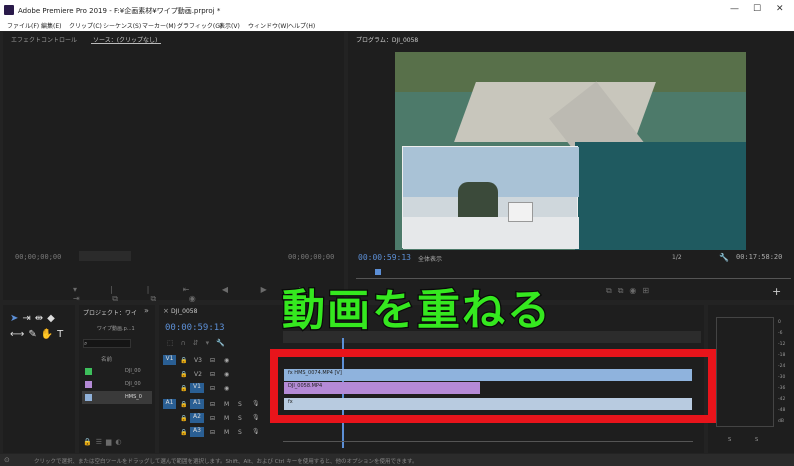 The width and height of the screenshot is (794, 466). Describe the element at coordinates (573, 278) in the screenshot. I see `program-scrub-bar` at that location.